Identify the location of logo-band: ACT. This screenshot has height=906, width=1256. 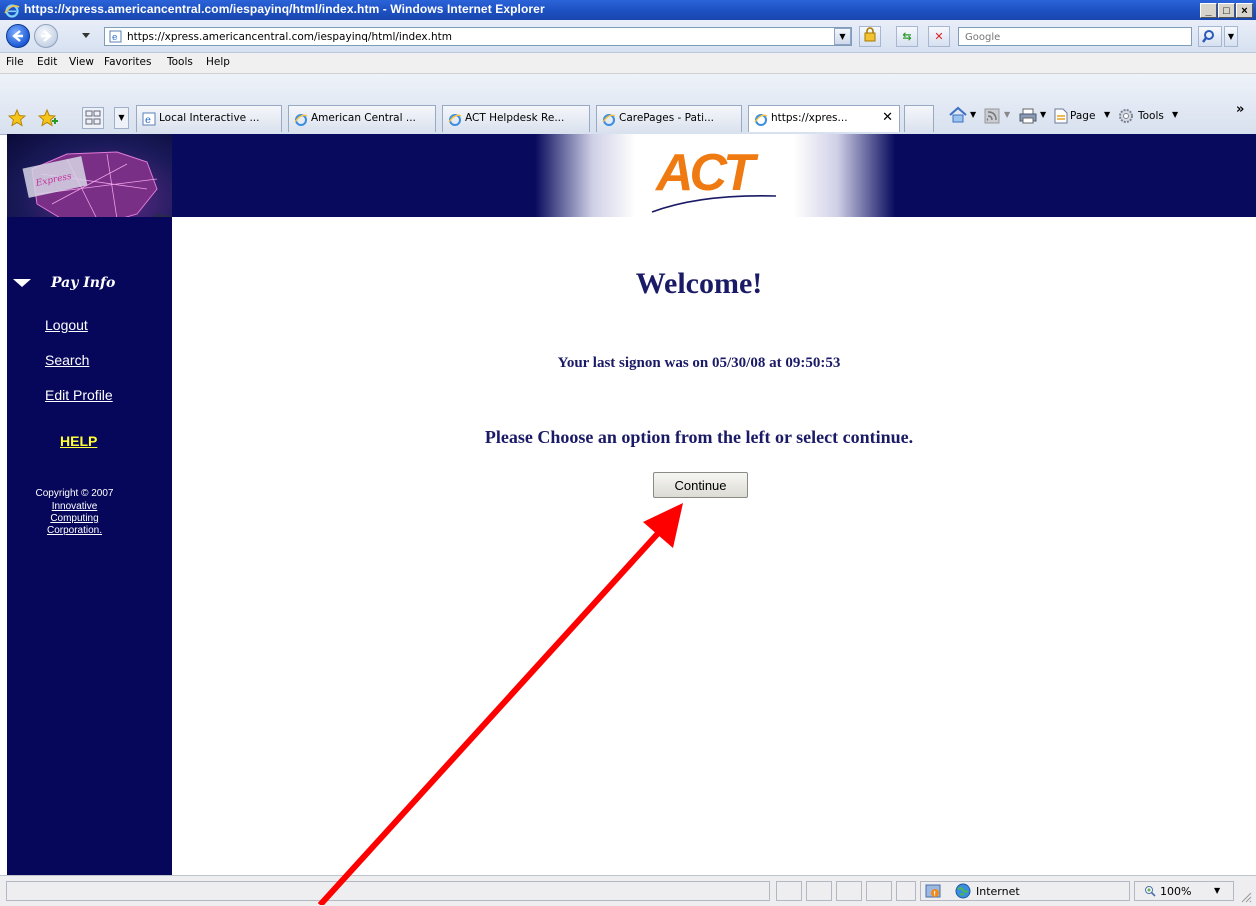
(715, 175).